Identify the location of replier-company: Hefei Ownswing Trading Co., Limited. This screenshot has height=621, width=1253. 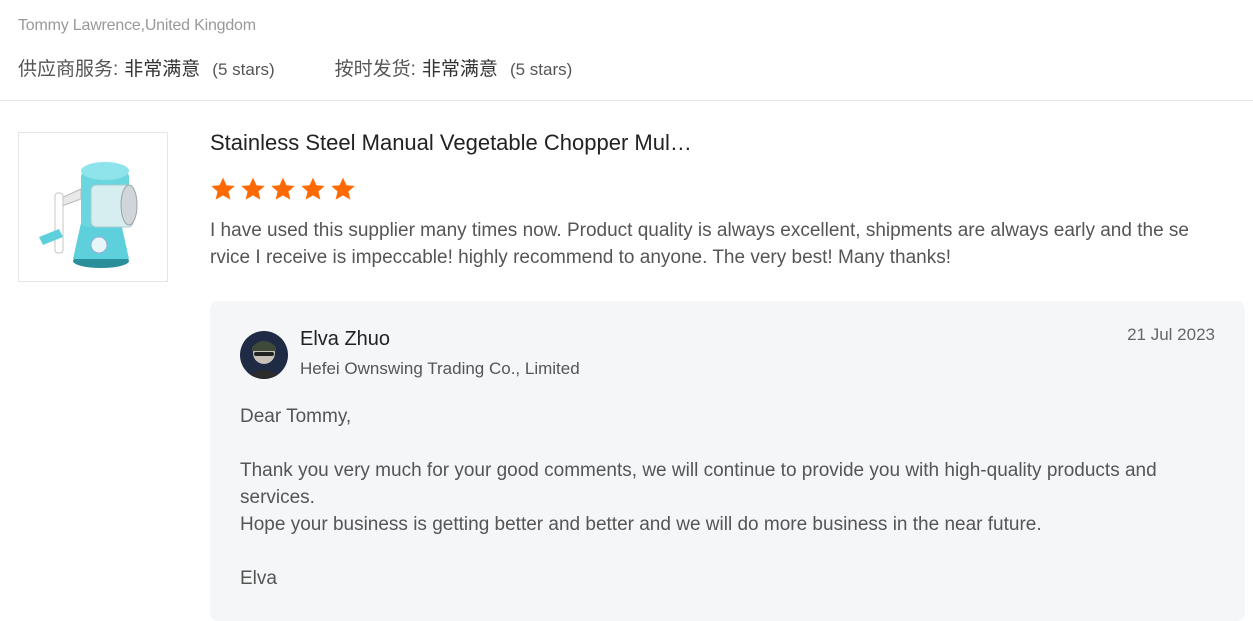
(440, 368).